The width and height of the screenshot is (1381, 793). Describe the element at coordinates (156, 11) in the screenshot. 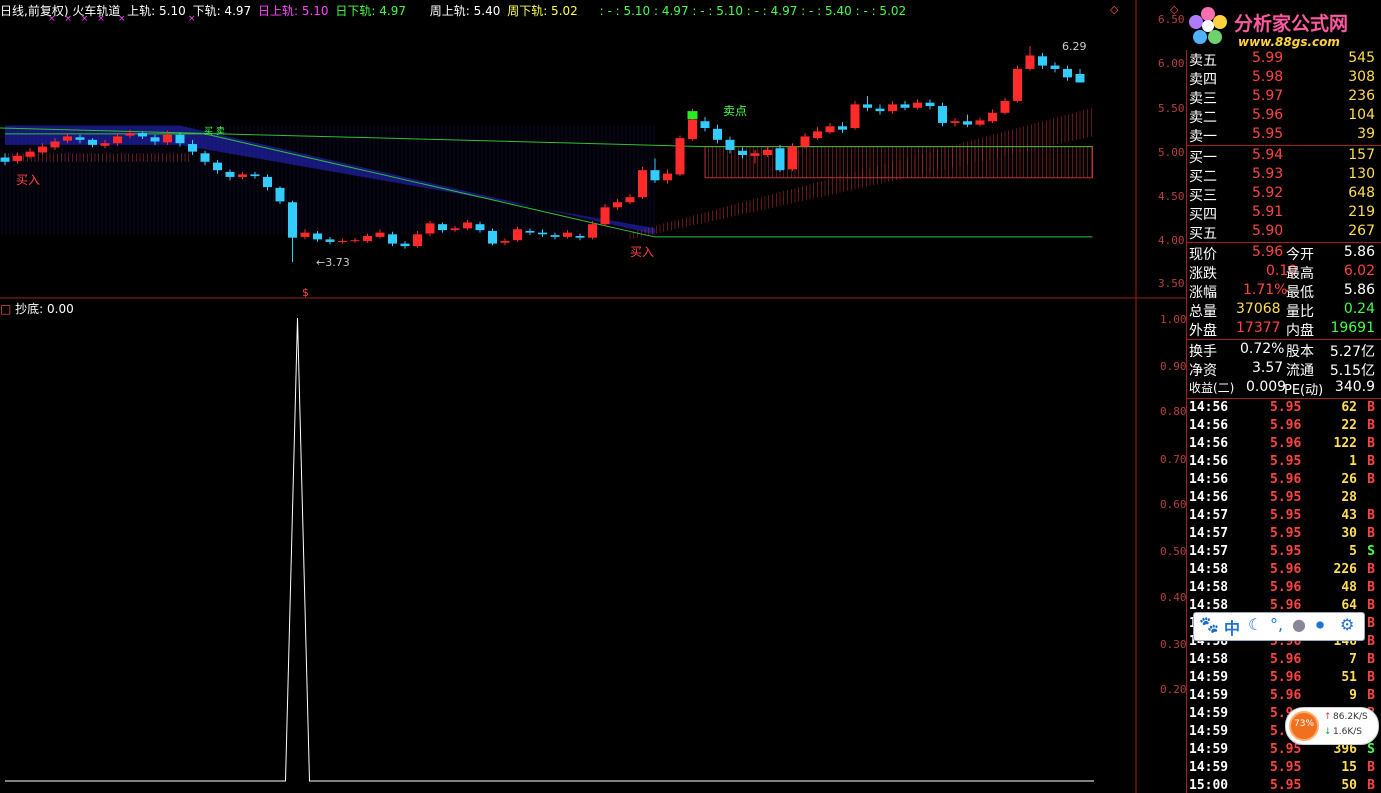

I see `header-seg-2: 上轨: 5.10` at that location.